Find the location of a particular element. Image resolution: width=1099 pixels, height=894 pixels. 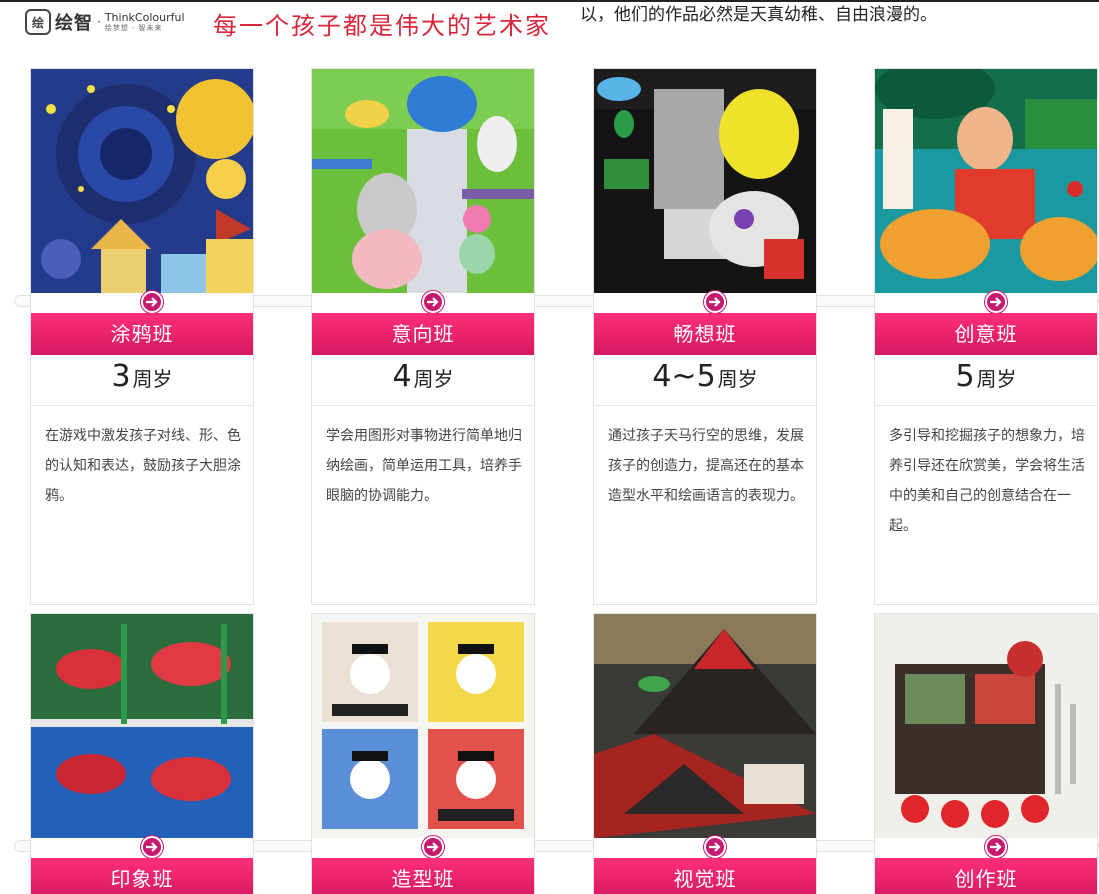

age-label: 5 周岁 is located at coordinates (986, 382).